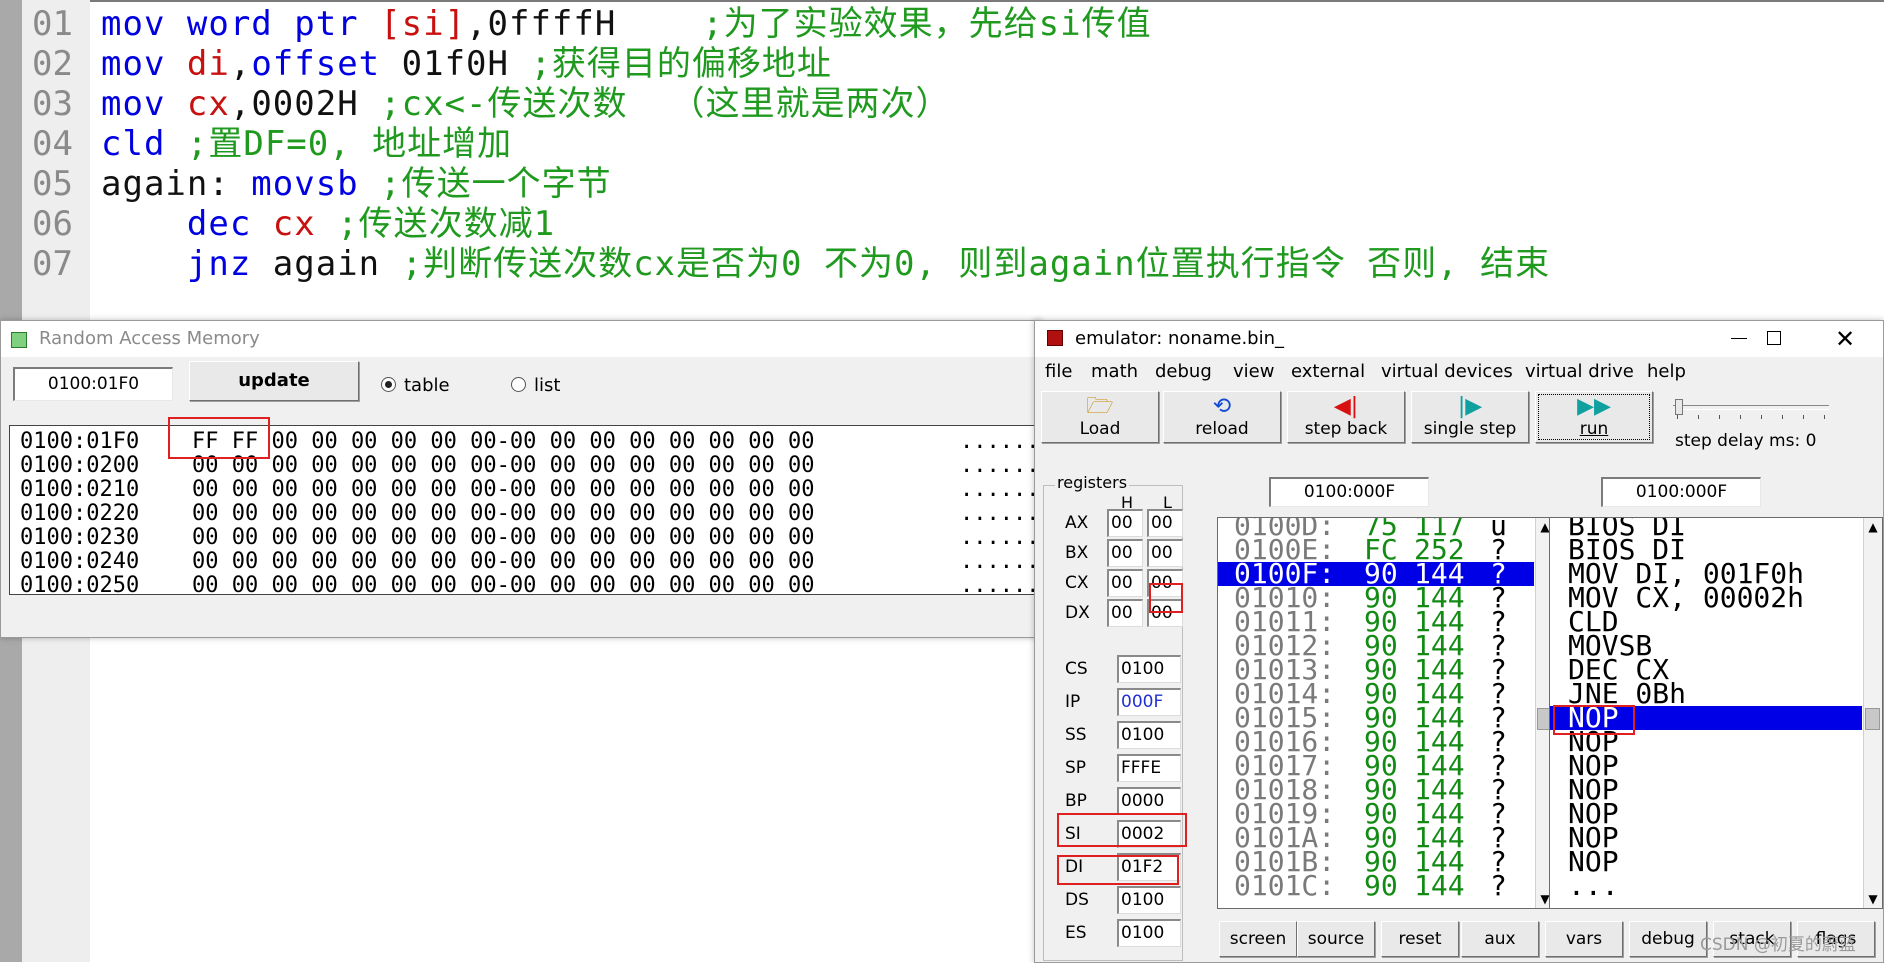 The width and height of the screenshot is (1884, 963). I want to click on code-token: ;获得目的偏移地址, so click(670, 64).